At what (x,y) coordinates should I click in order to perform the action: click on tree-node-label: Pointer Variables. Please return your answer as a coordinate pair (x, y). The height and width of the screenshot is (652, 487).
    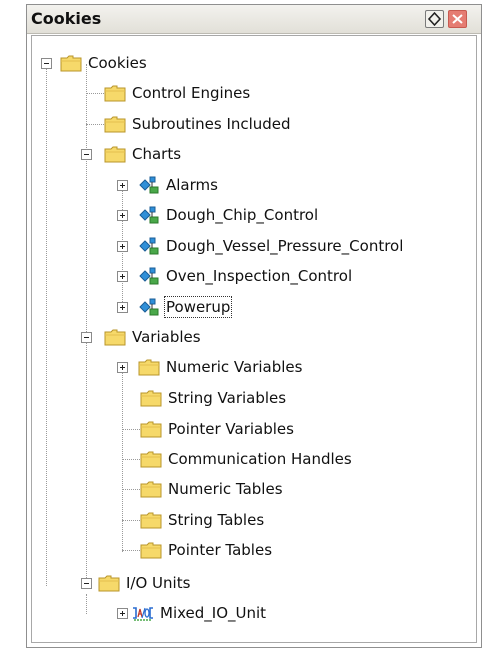
    Looking at the image, I should click on (231, 429).